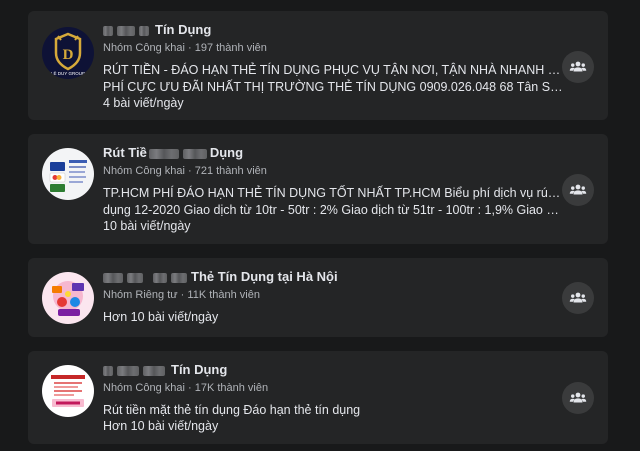  What do you see at coordinates (220, 276) in the screenshot?
I see `group-name: Thẻ Tín Dụng tại Hà Nội` at bounding box center [220, 276].